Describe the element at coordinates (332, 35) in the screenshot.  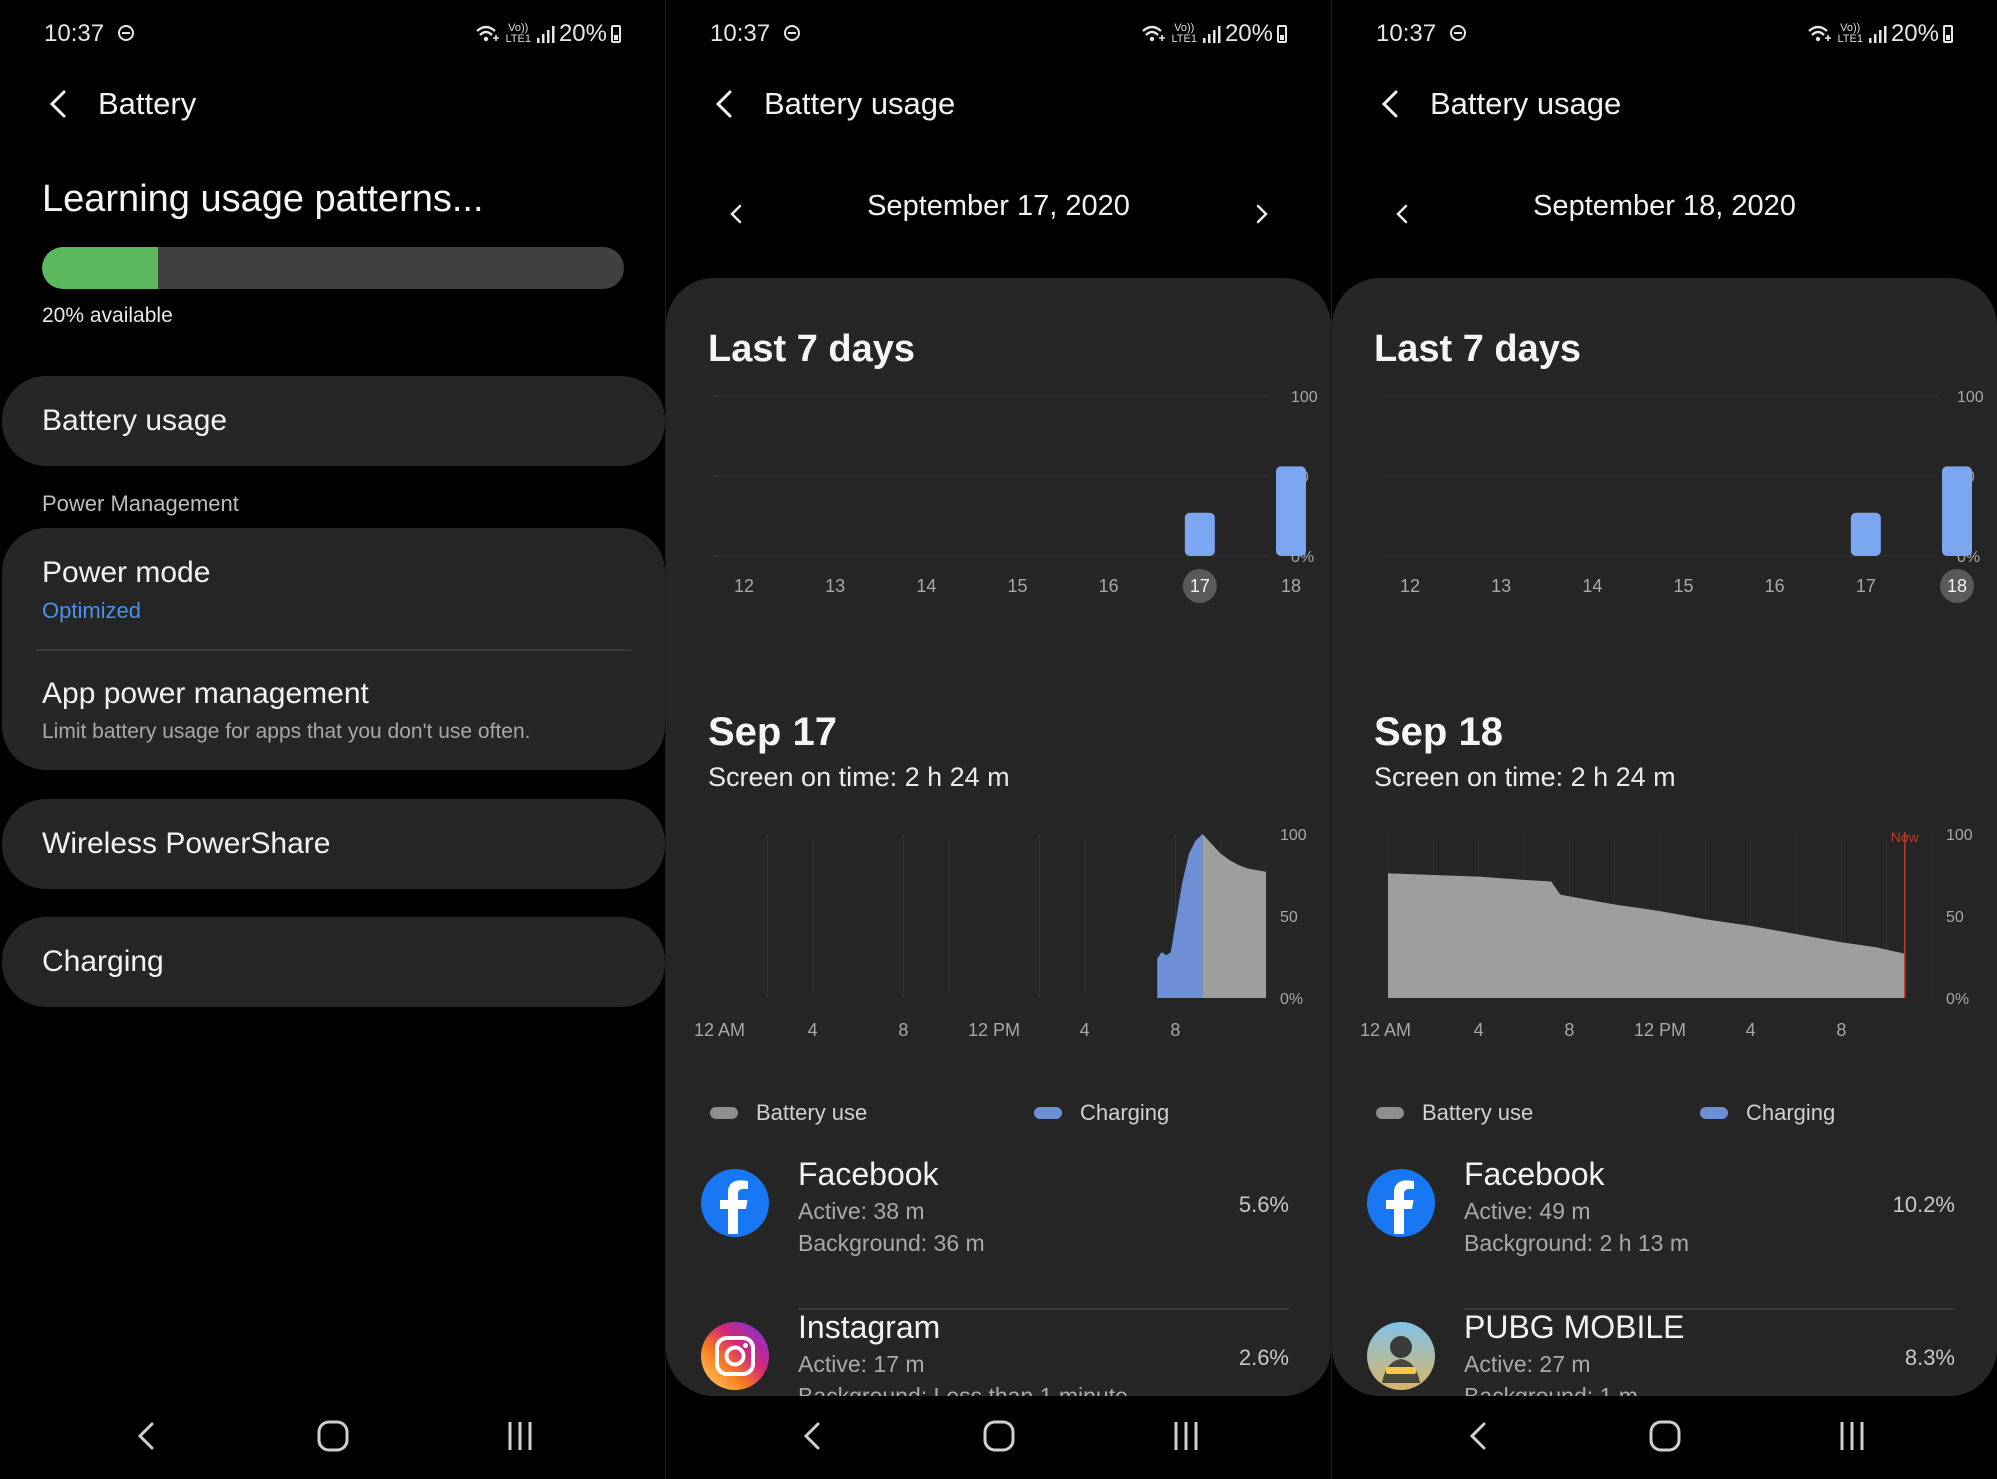
I see `status-bar: 10:37 Vo)) LTE1 20%` at that location.